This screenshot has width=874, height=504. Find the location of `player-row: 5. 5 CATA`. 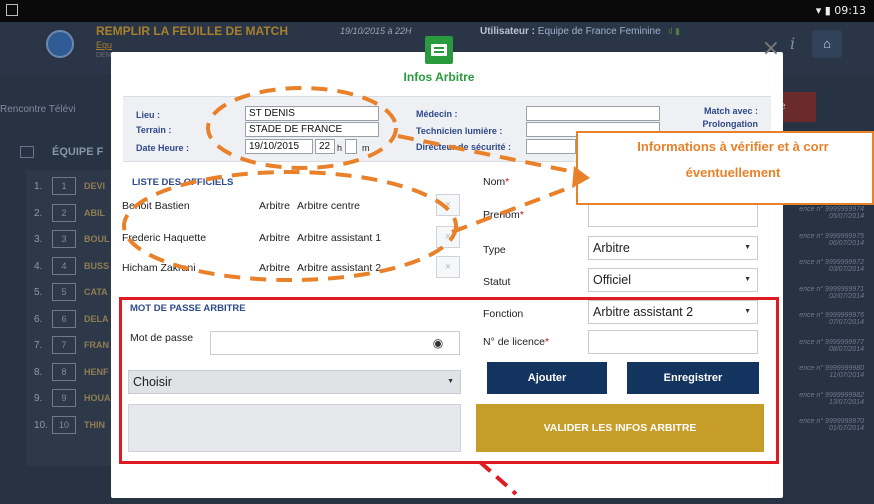

player-row: 5. 5 CATA is located at coordinates (74, 291).